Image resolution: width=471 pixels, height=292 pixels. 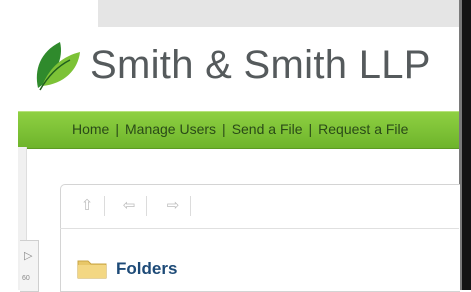 What do you see at coordinates (147, 268) in the screenshot?
I see `section-title: Folders` at bounding box center [147, 268].